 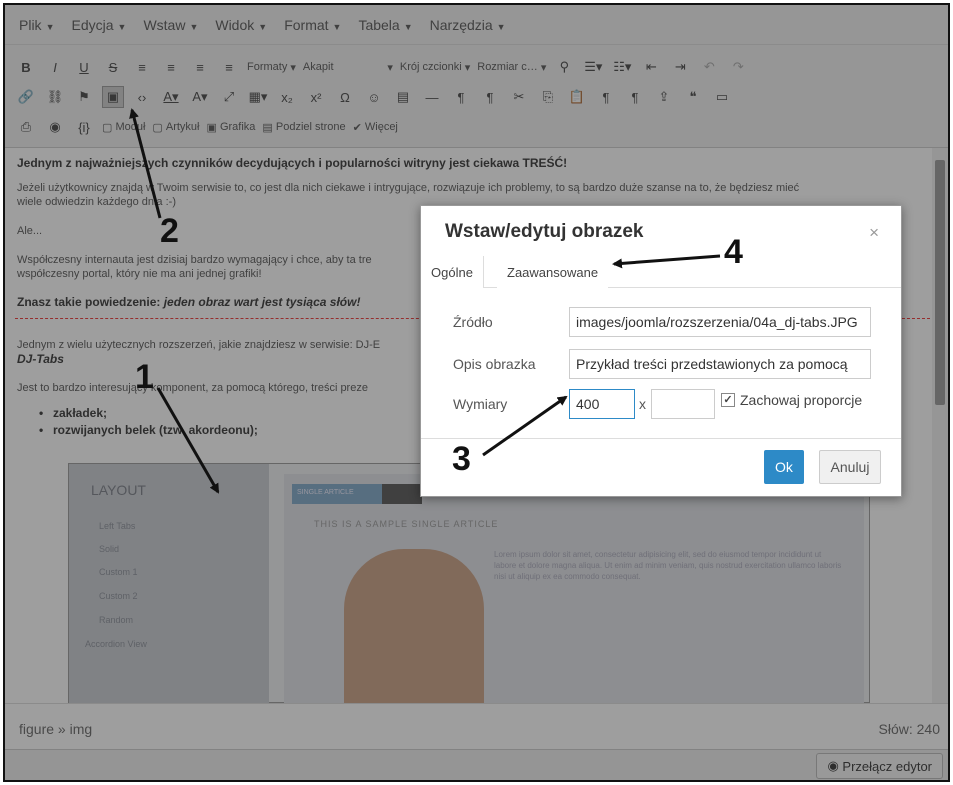 What do you see at coordinates (144, 377) in the screenshot?
I see `callout-1: 1` at bounding box center [144, 377].